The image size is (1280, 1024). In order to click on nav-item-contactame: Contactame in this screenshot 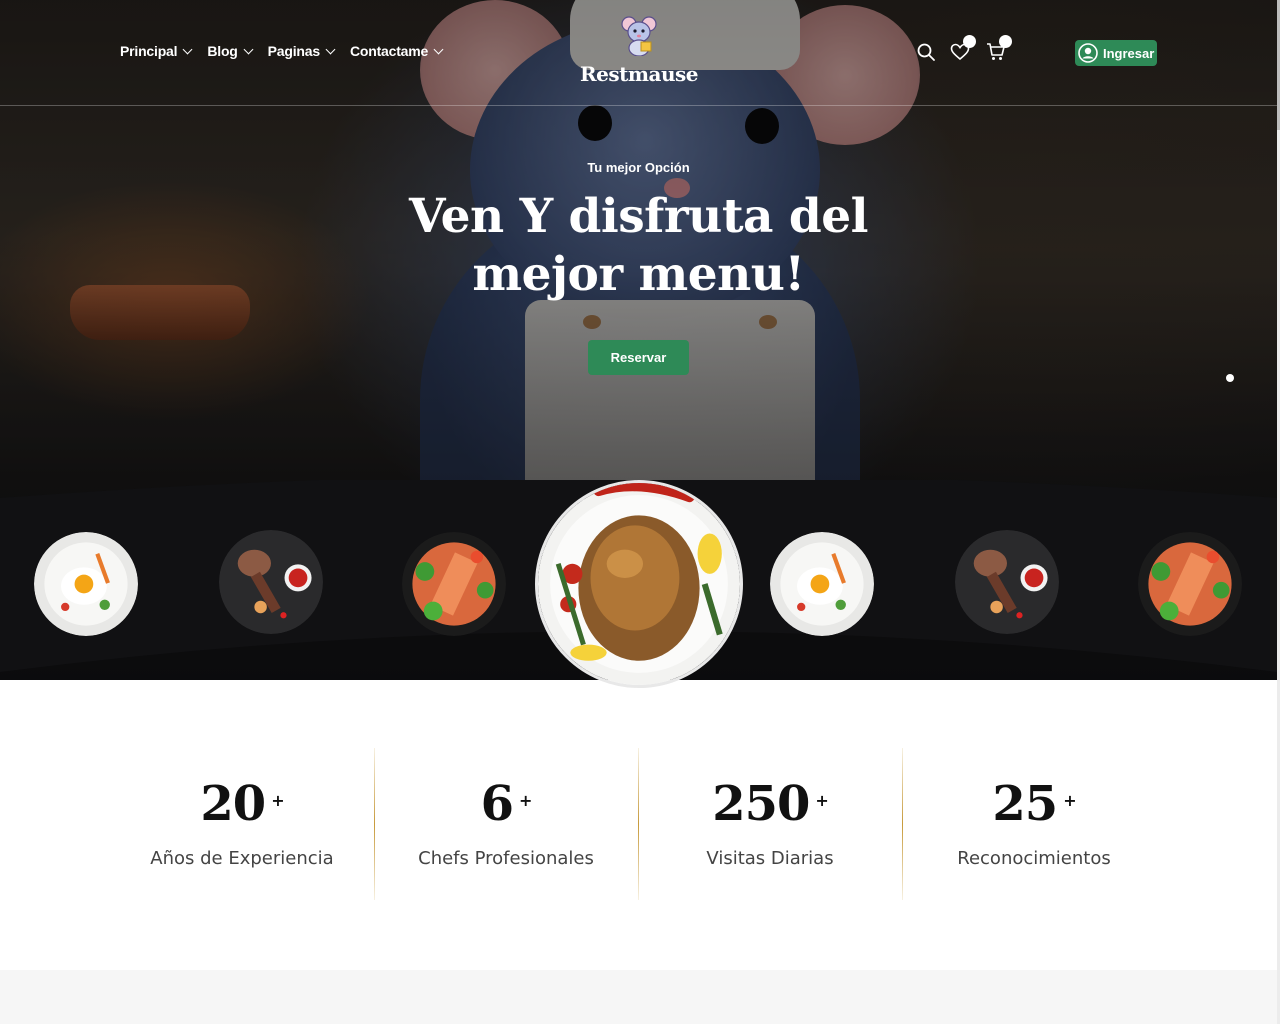, I will do `click(396, 51)`.